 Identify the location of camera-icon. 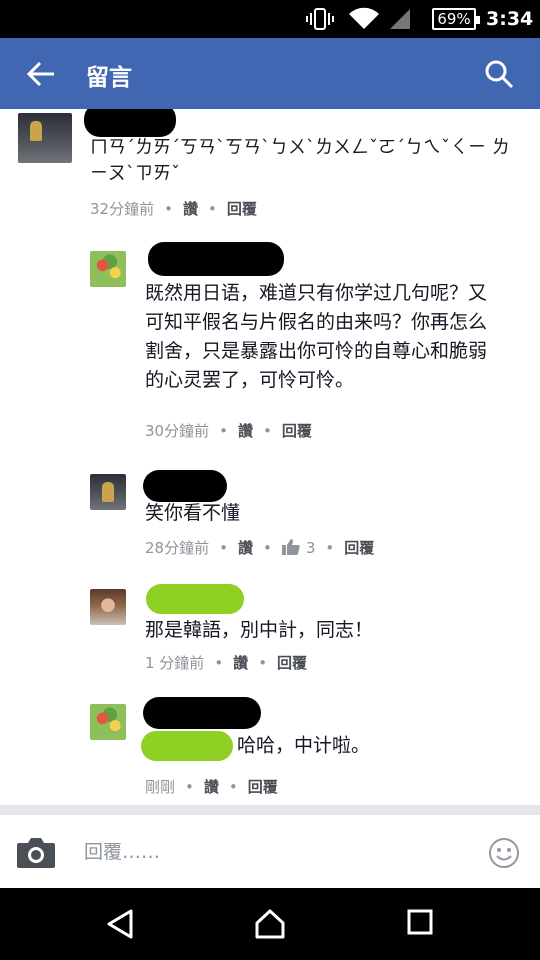
(36, 854).